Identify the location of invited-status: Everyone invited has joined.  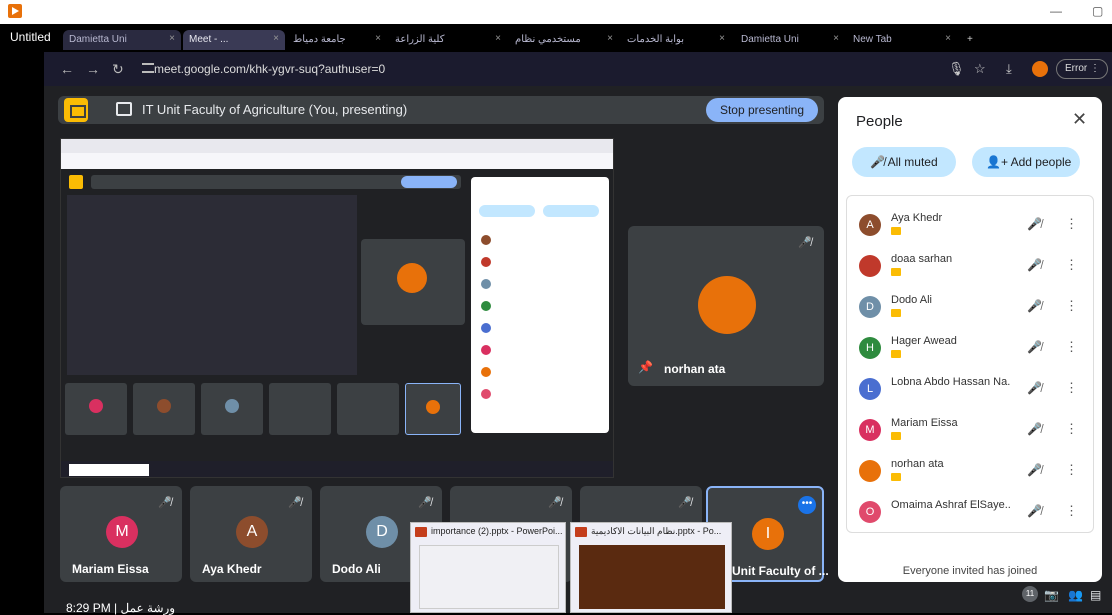
(970, 571).